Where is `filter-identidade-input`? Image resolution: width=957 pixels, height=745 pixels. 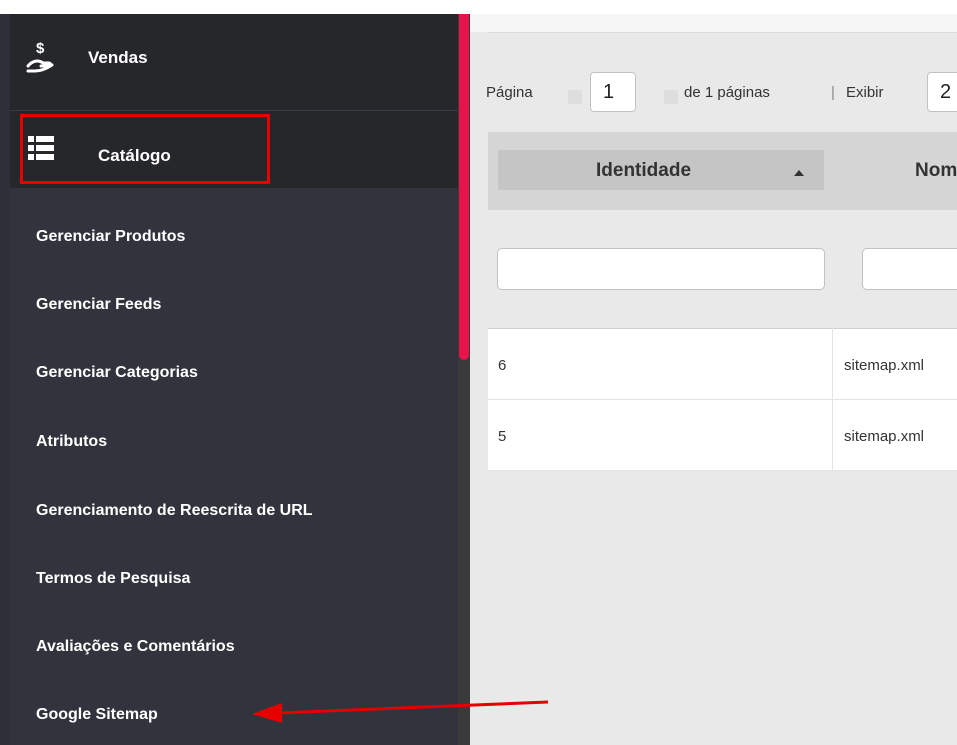 filter-identidade-input is located at coordinates (661, 269).